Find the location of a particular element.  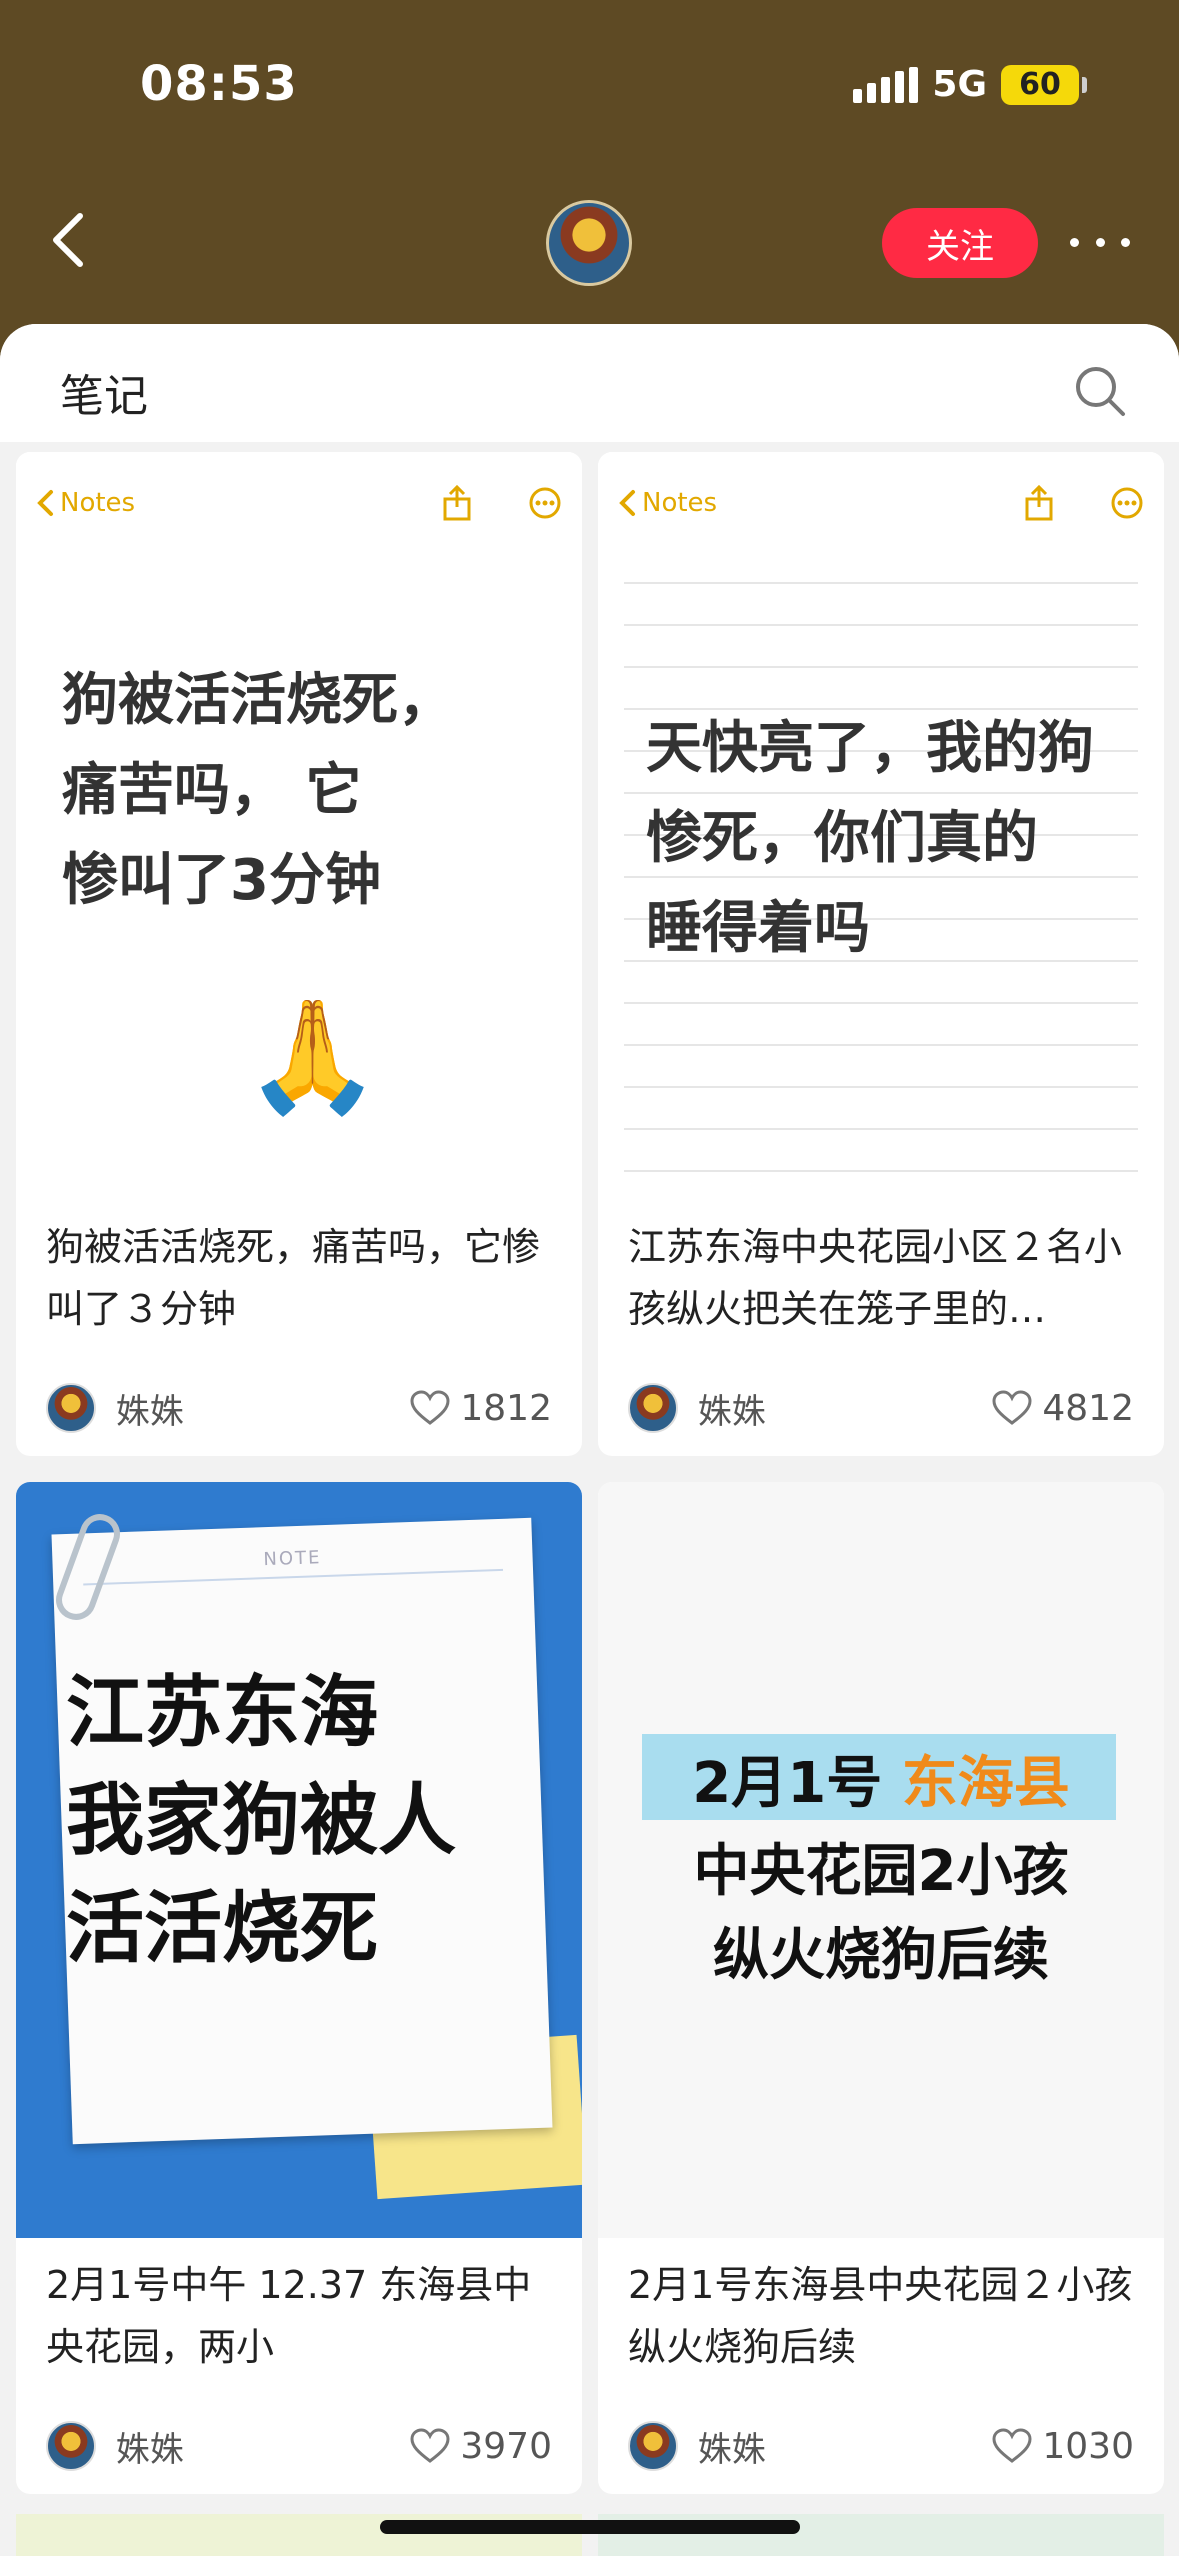

battery-icon: 60 is located at coordinates (1044, 84).